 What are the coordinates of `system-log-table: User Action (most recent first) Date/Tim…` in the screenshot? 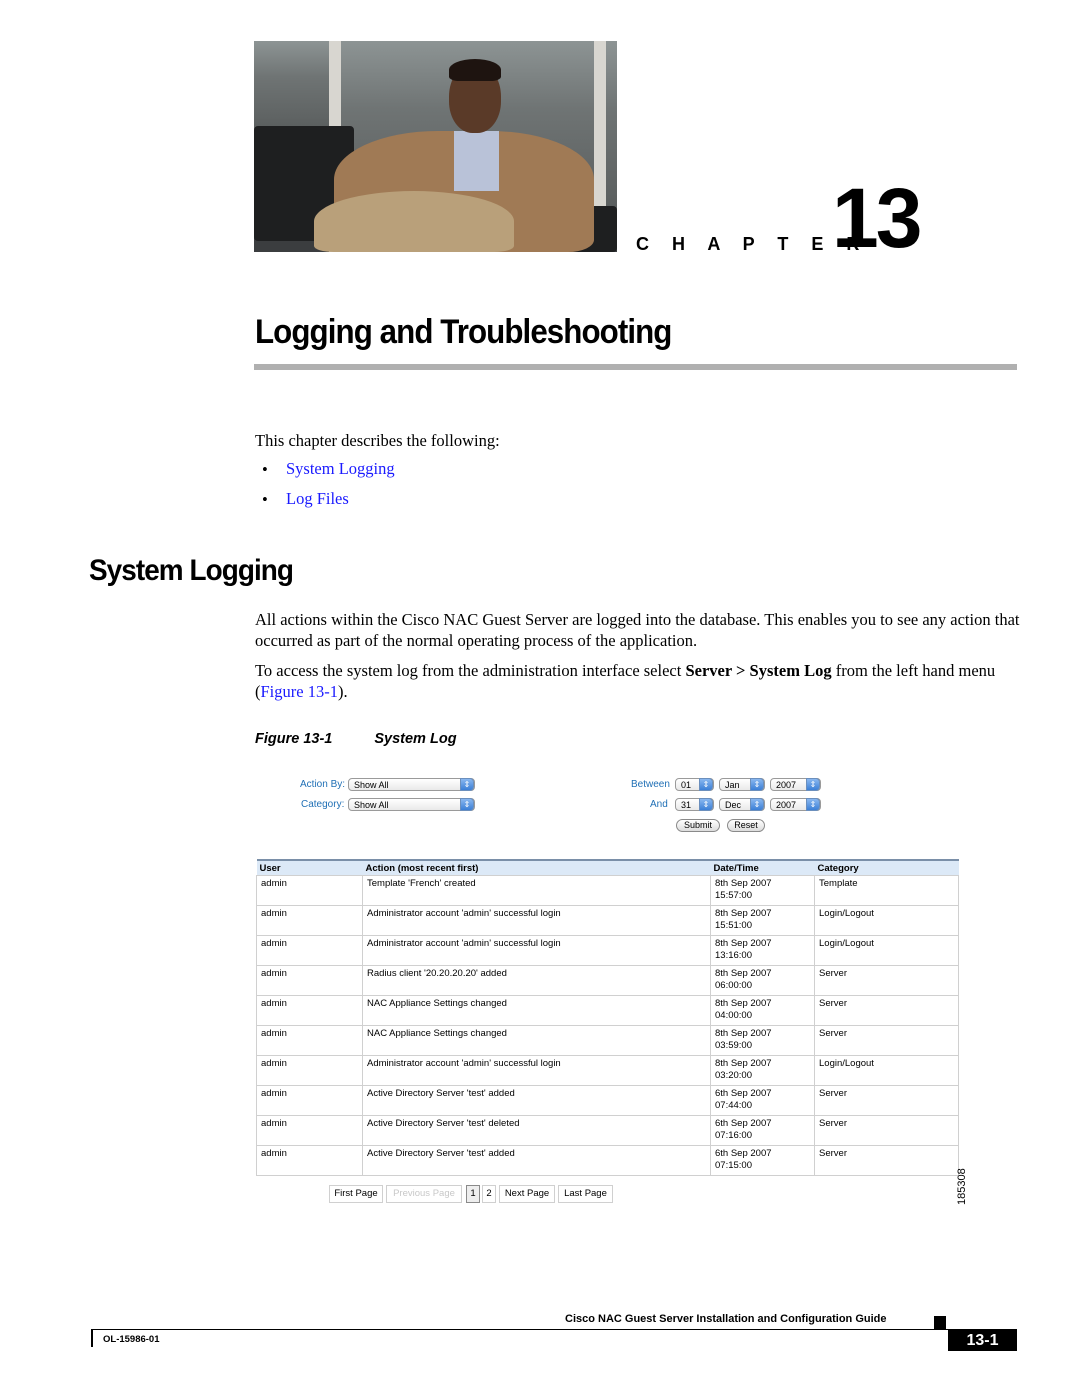 It's located at (607, 1017).